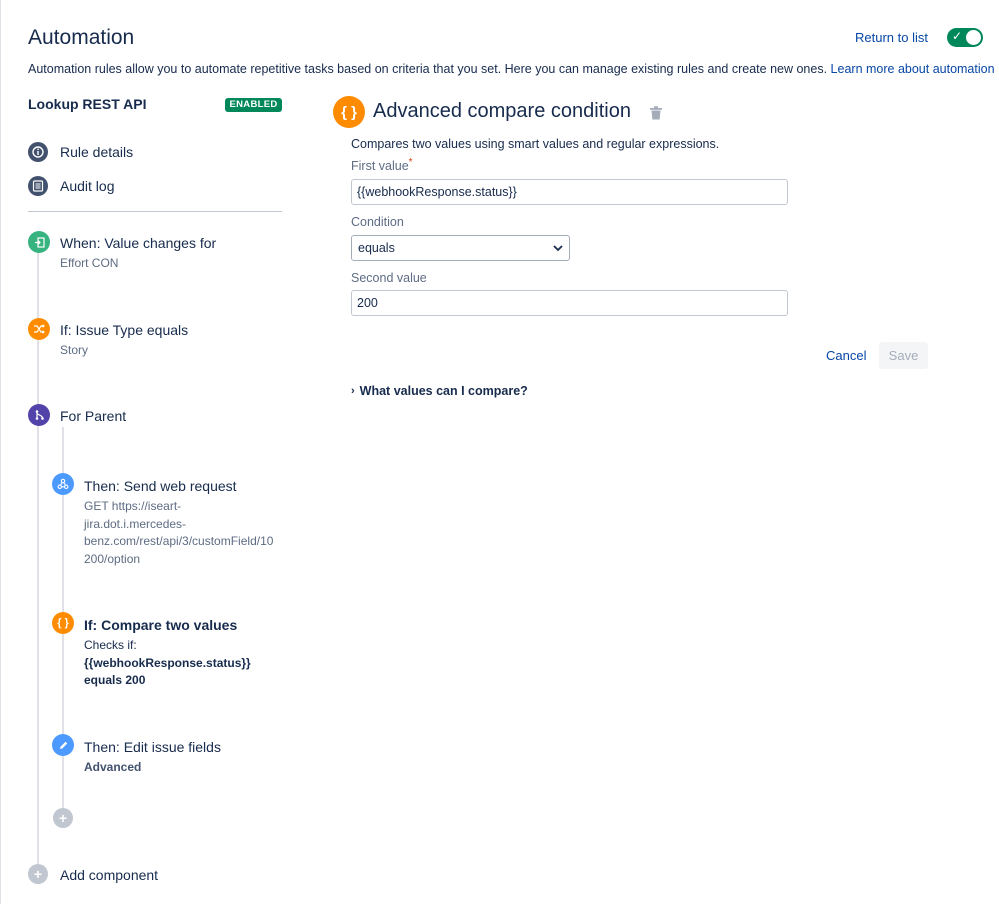 This screenshot has width=999, height=904. What do you see at coordinates (112, 558) in the screenshot?
I see `step-subtitle-line: 200/option` at bounding box center [112, 558].